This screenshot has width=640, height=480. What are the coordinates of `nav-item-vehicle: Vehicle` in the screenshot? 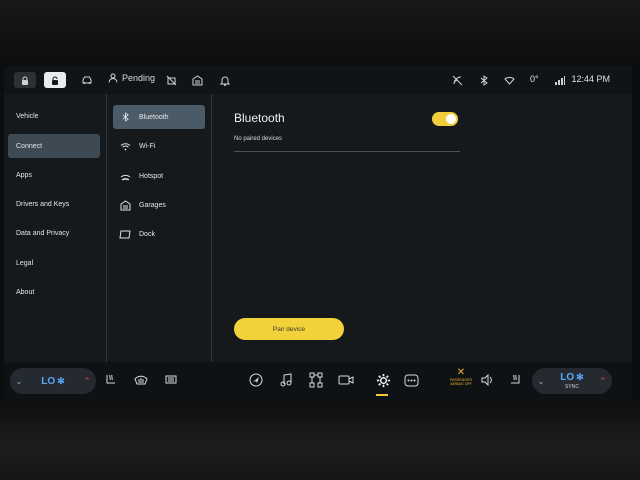 It's located at (54, 116).